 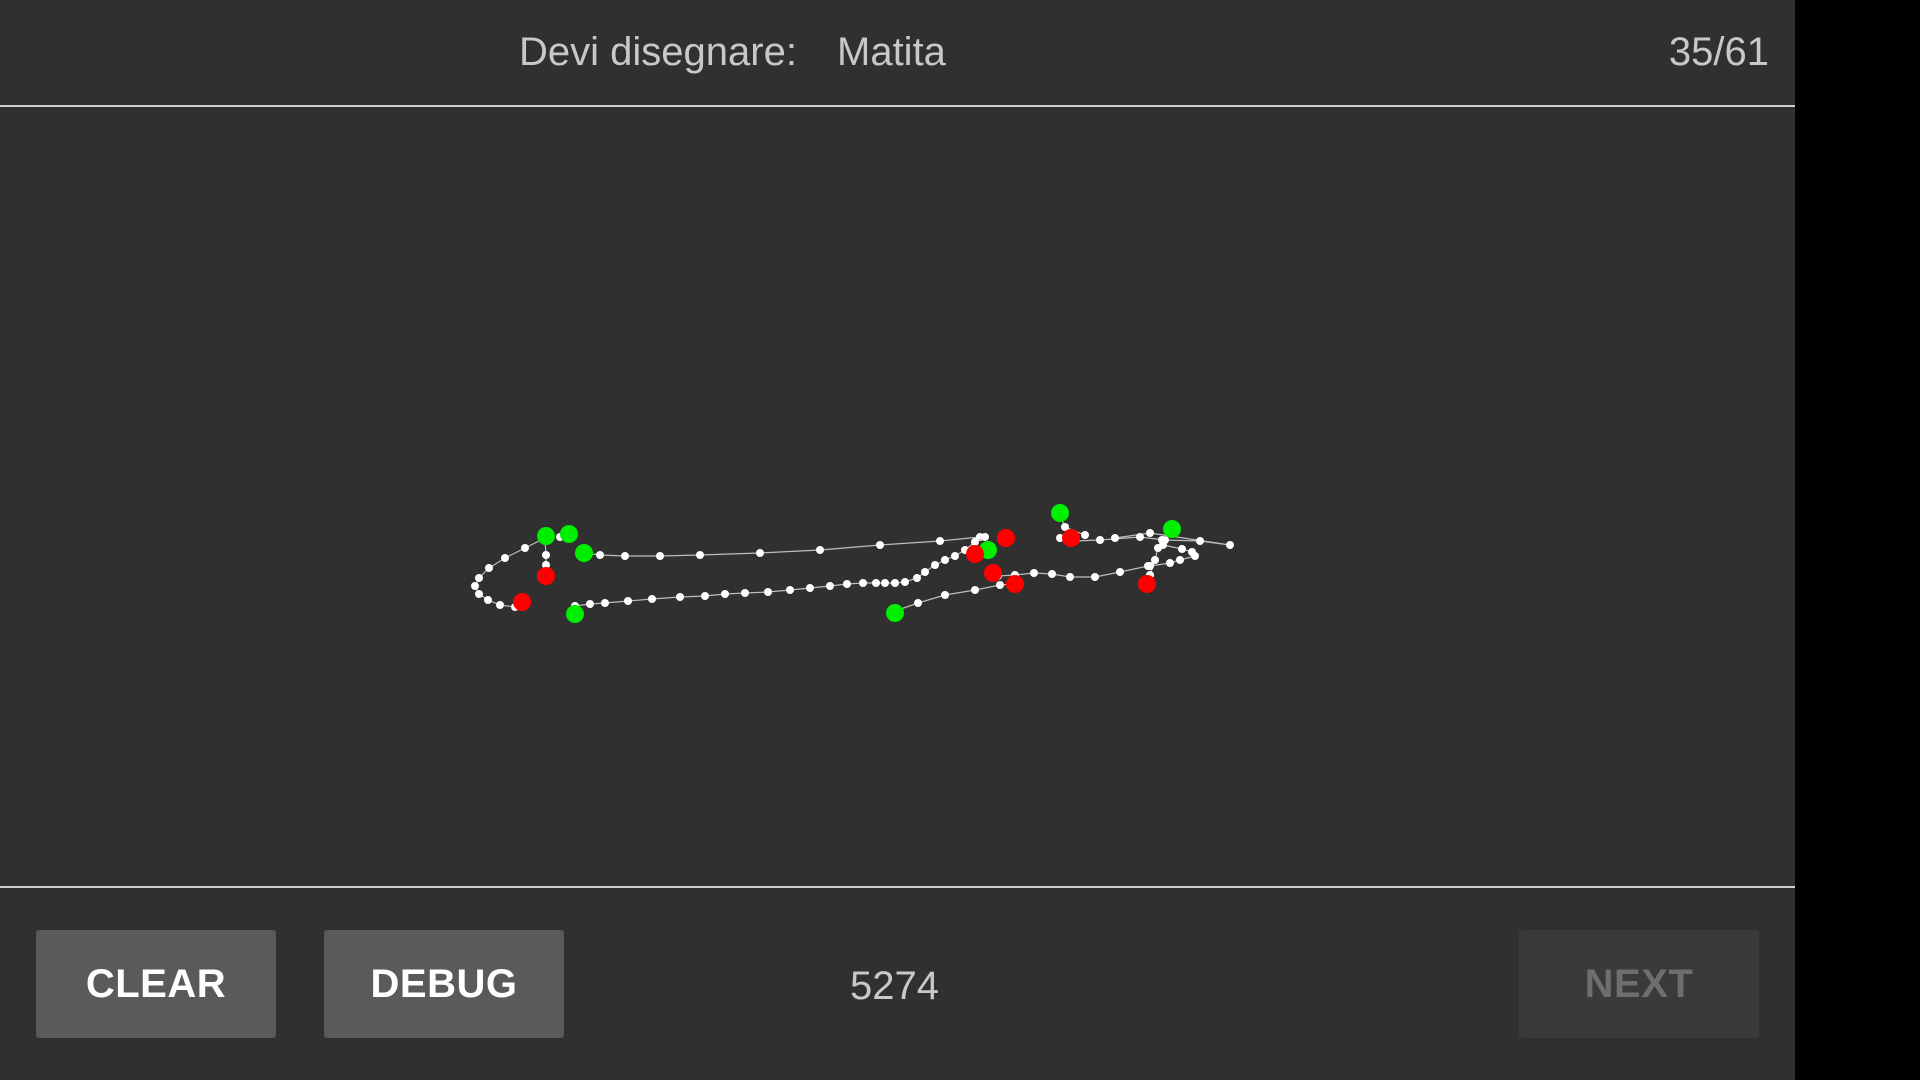 What do you see at coordinates (894, 986) in the screenshot?
I see `score-counter: 5274` at bounding box center [894, 986].